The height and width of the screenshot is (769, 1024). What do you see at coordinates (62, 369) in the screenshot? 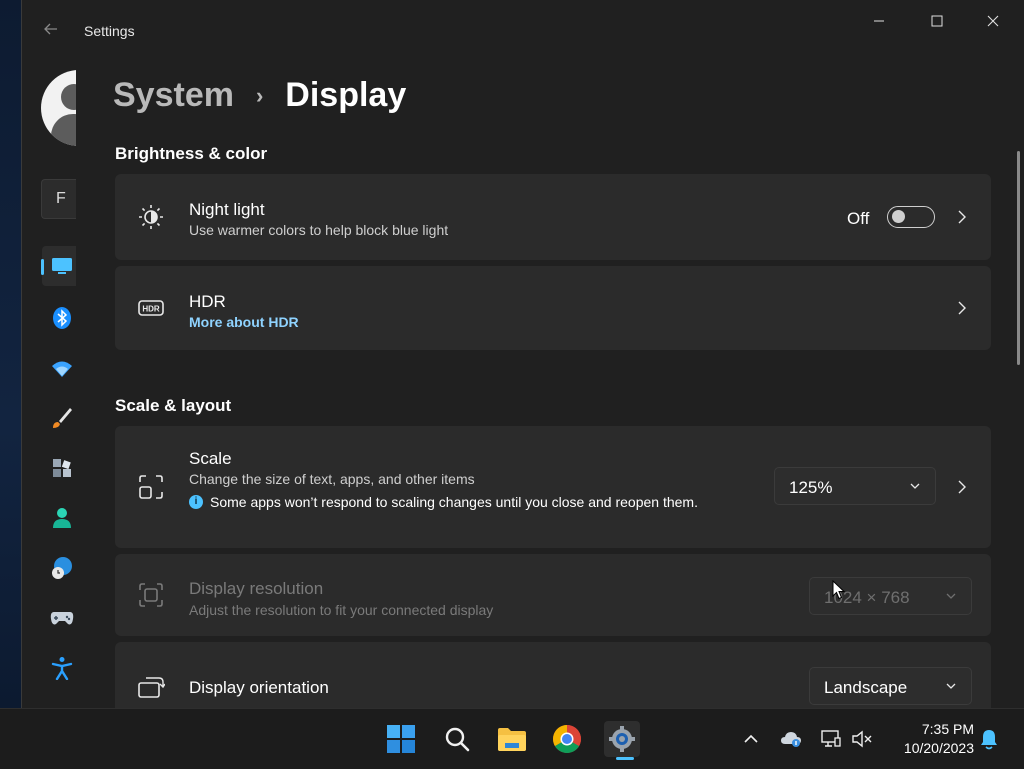
I see `wifi-icon` at bounding box center [62, 369].